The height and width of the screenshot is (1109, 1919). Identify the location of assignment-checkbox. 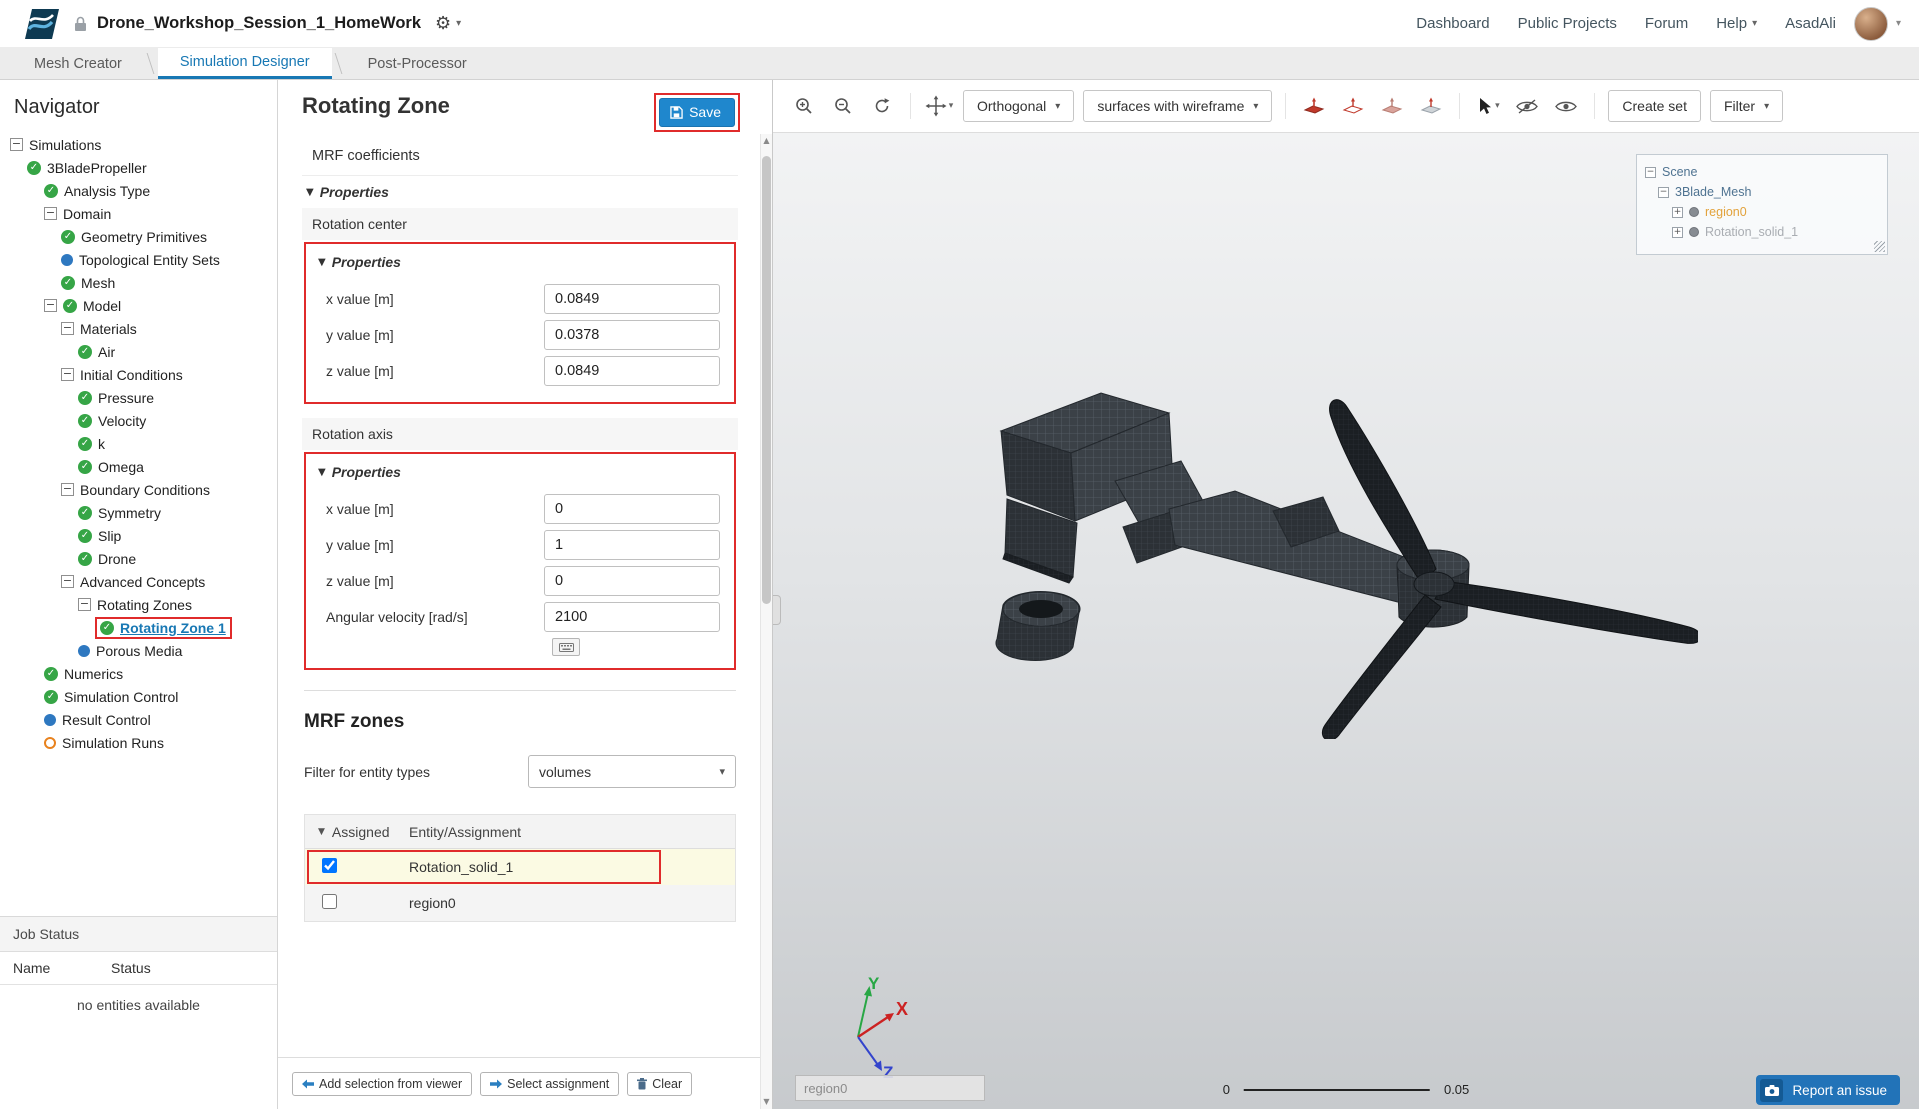
(329, 901).